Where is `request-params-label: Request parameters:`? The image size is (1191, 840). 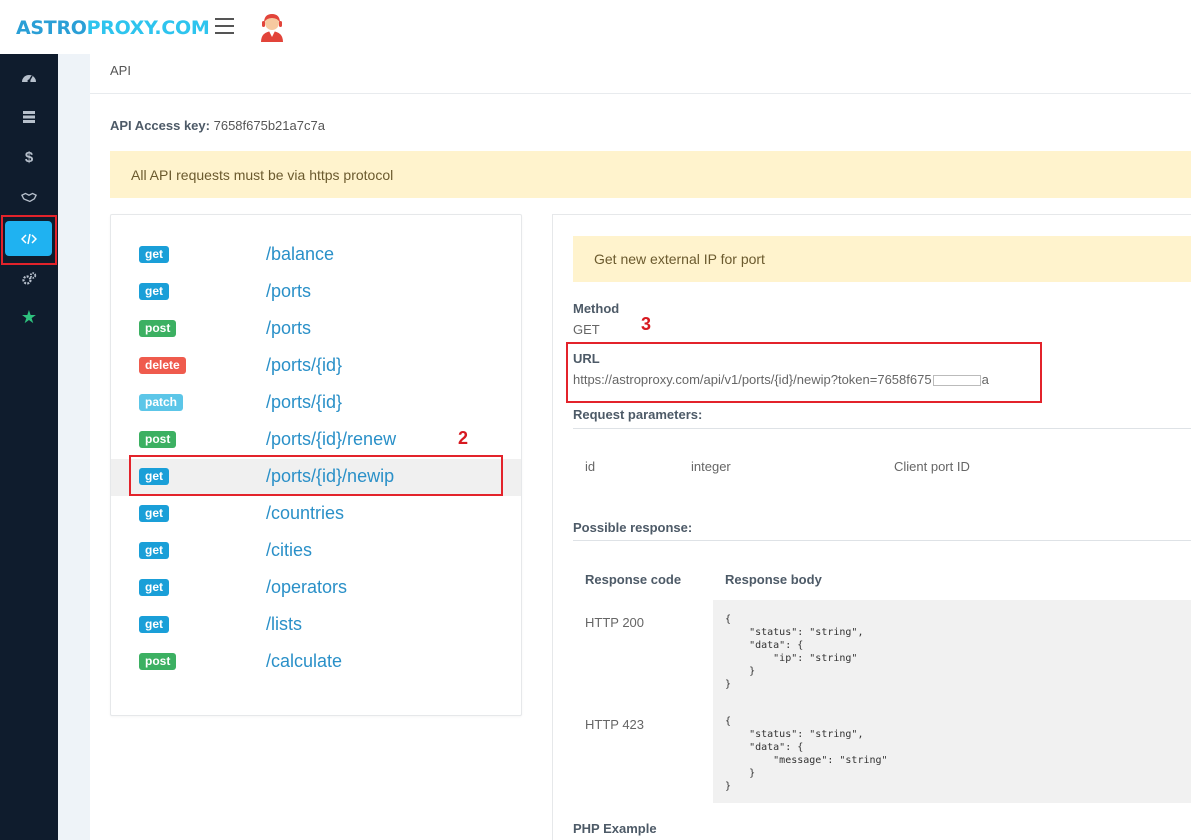 request-params-label: Request parameters: is located at coordinates (638, 414).